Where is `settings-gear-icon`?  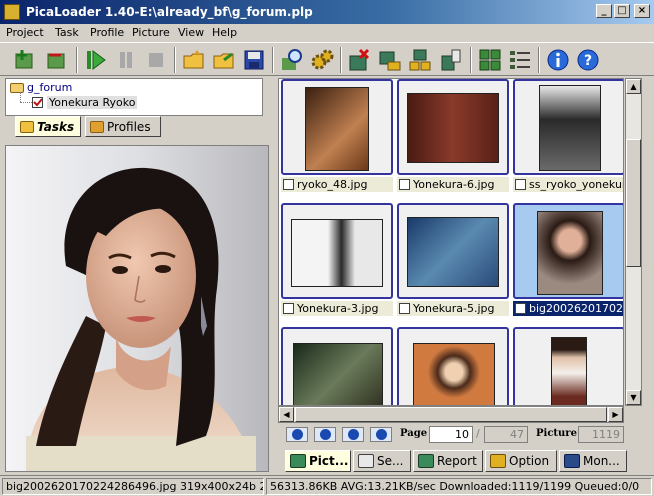
settings-gear-icon is located at coordinates (322, 60).